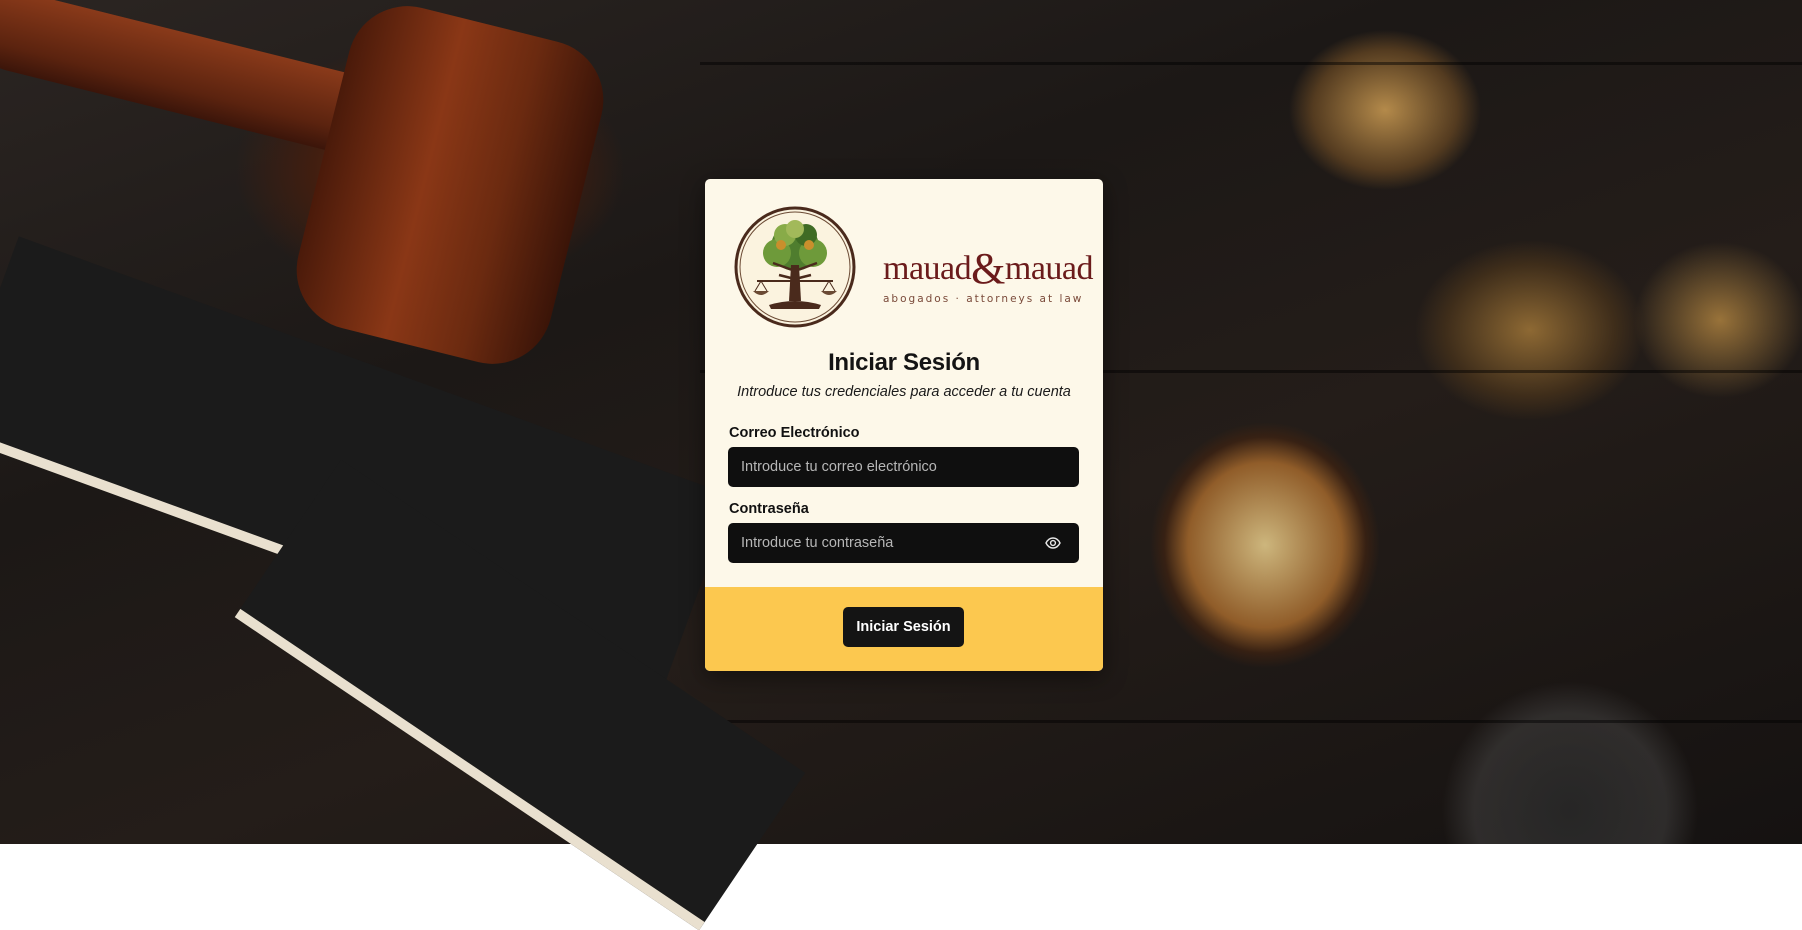 The height and width of the screenshot is (930, 1802). Describe the element at coordinates (795, 267) in the screenshot. I see `tree-scales-emblem-icon` at that location.